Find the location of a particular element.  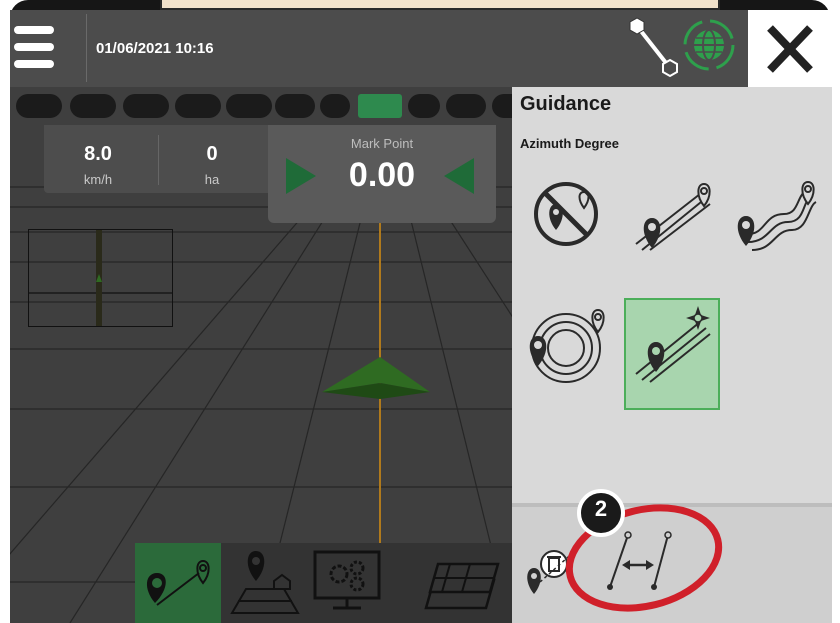

mode-azimuth-degree-button is located at coordinates (672, 354).